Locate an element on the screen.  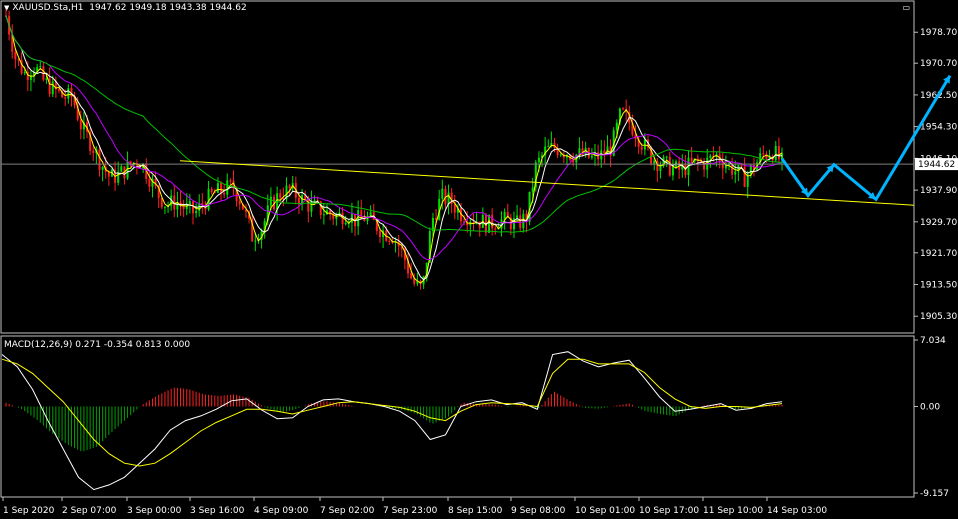
price-axis-label: 1937.90 is located at coordinates (938, 191).